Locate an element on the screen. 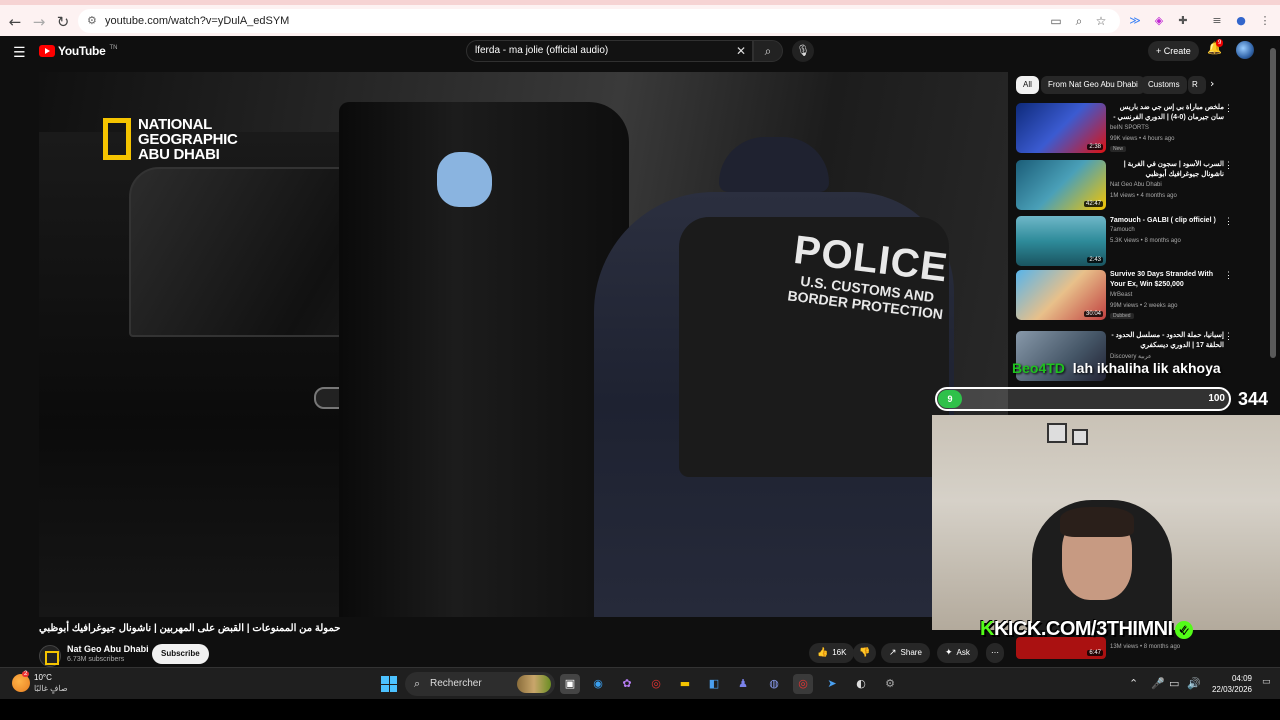 This screenshot has height=720, width=1280. channel-avatar is located at coordinates (50, 656).